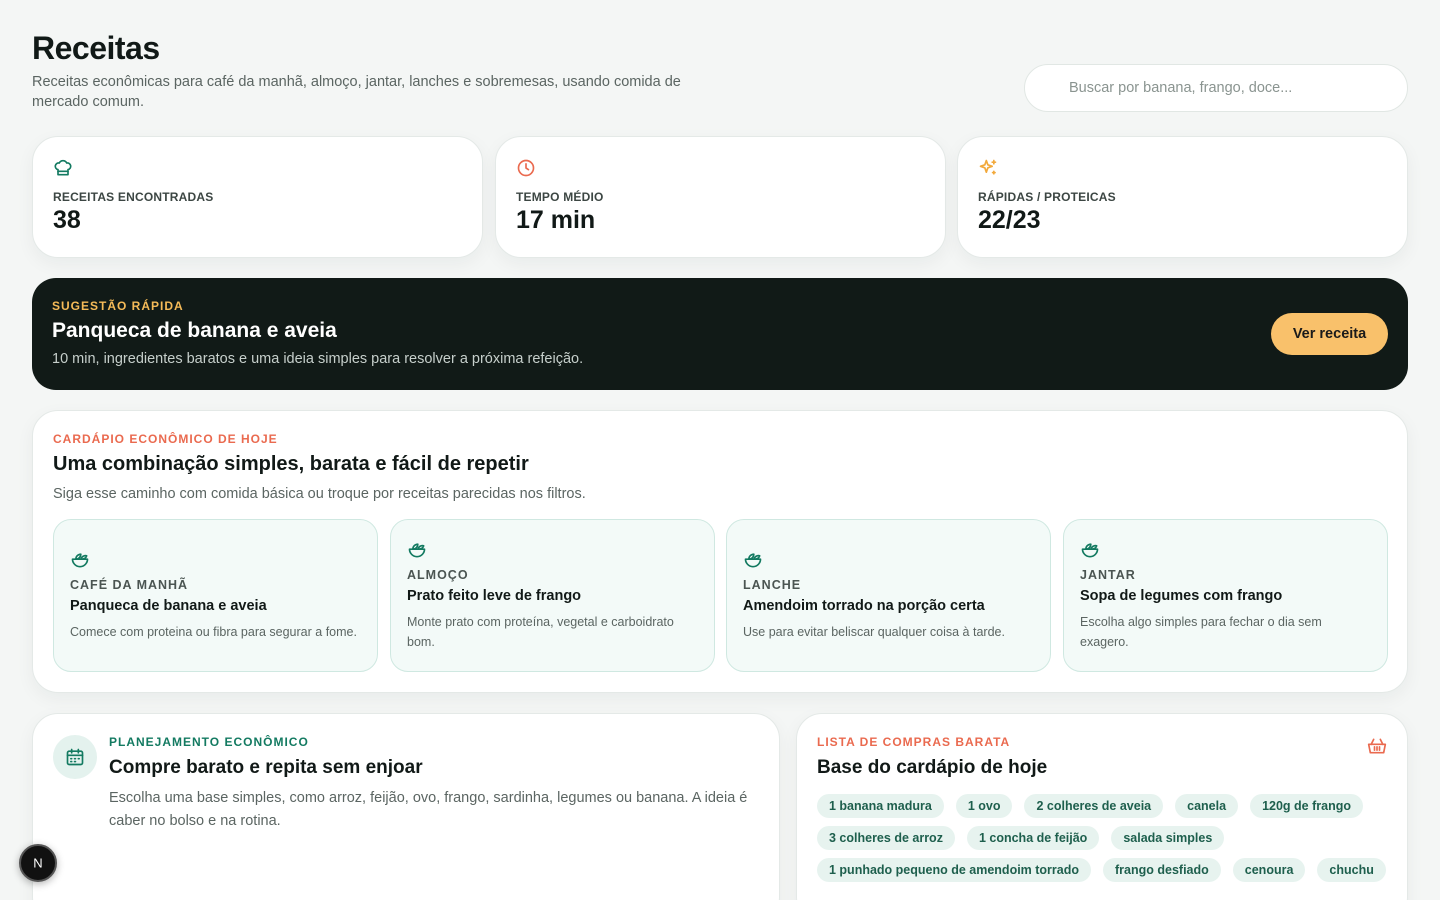 This screenshot has width=1440, height=900. Describe the element at coordinates (165, 439) in the screenshot. I see `menu-eyebrow: CARDÁPIO ECONÔMICO DE HOJE` at that location.